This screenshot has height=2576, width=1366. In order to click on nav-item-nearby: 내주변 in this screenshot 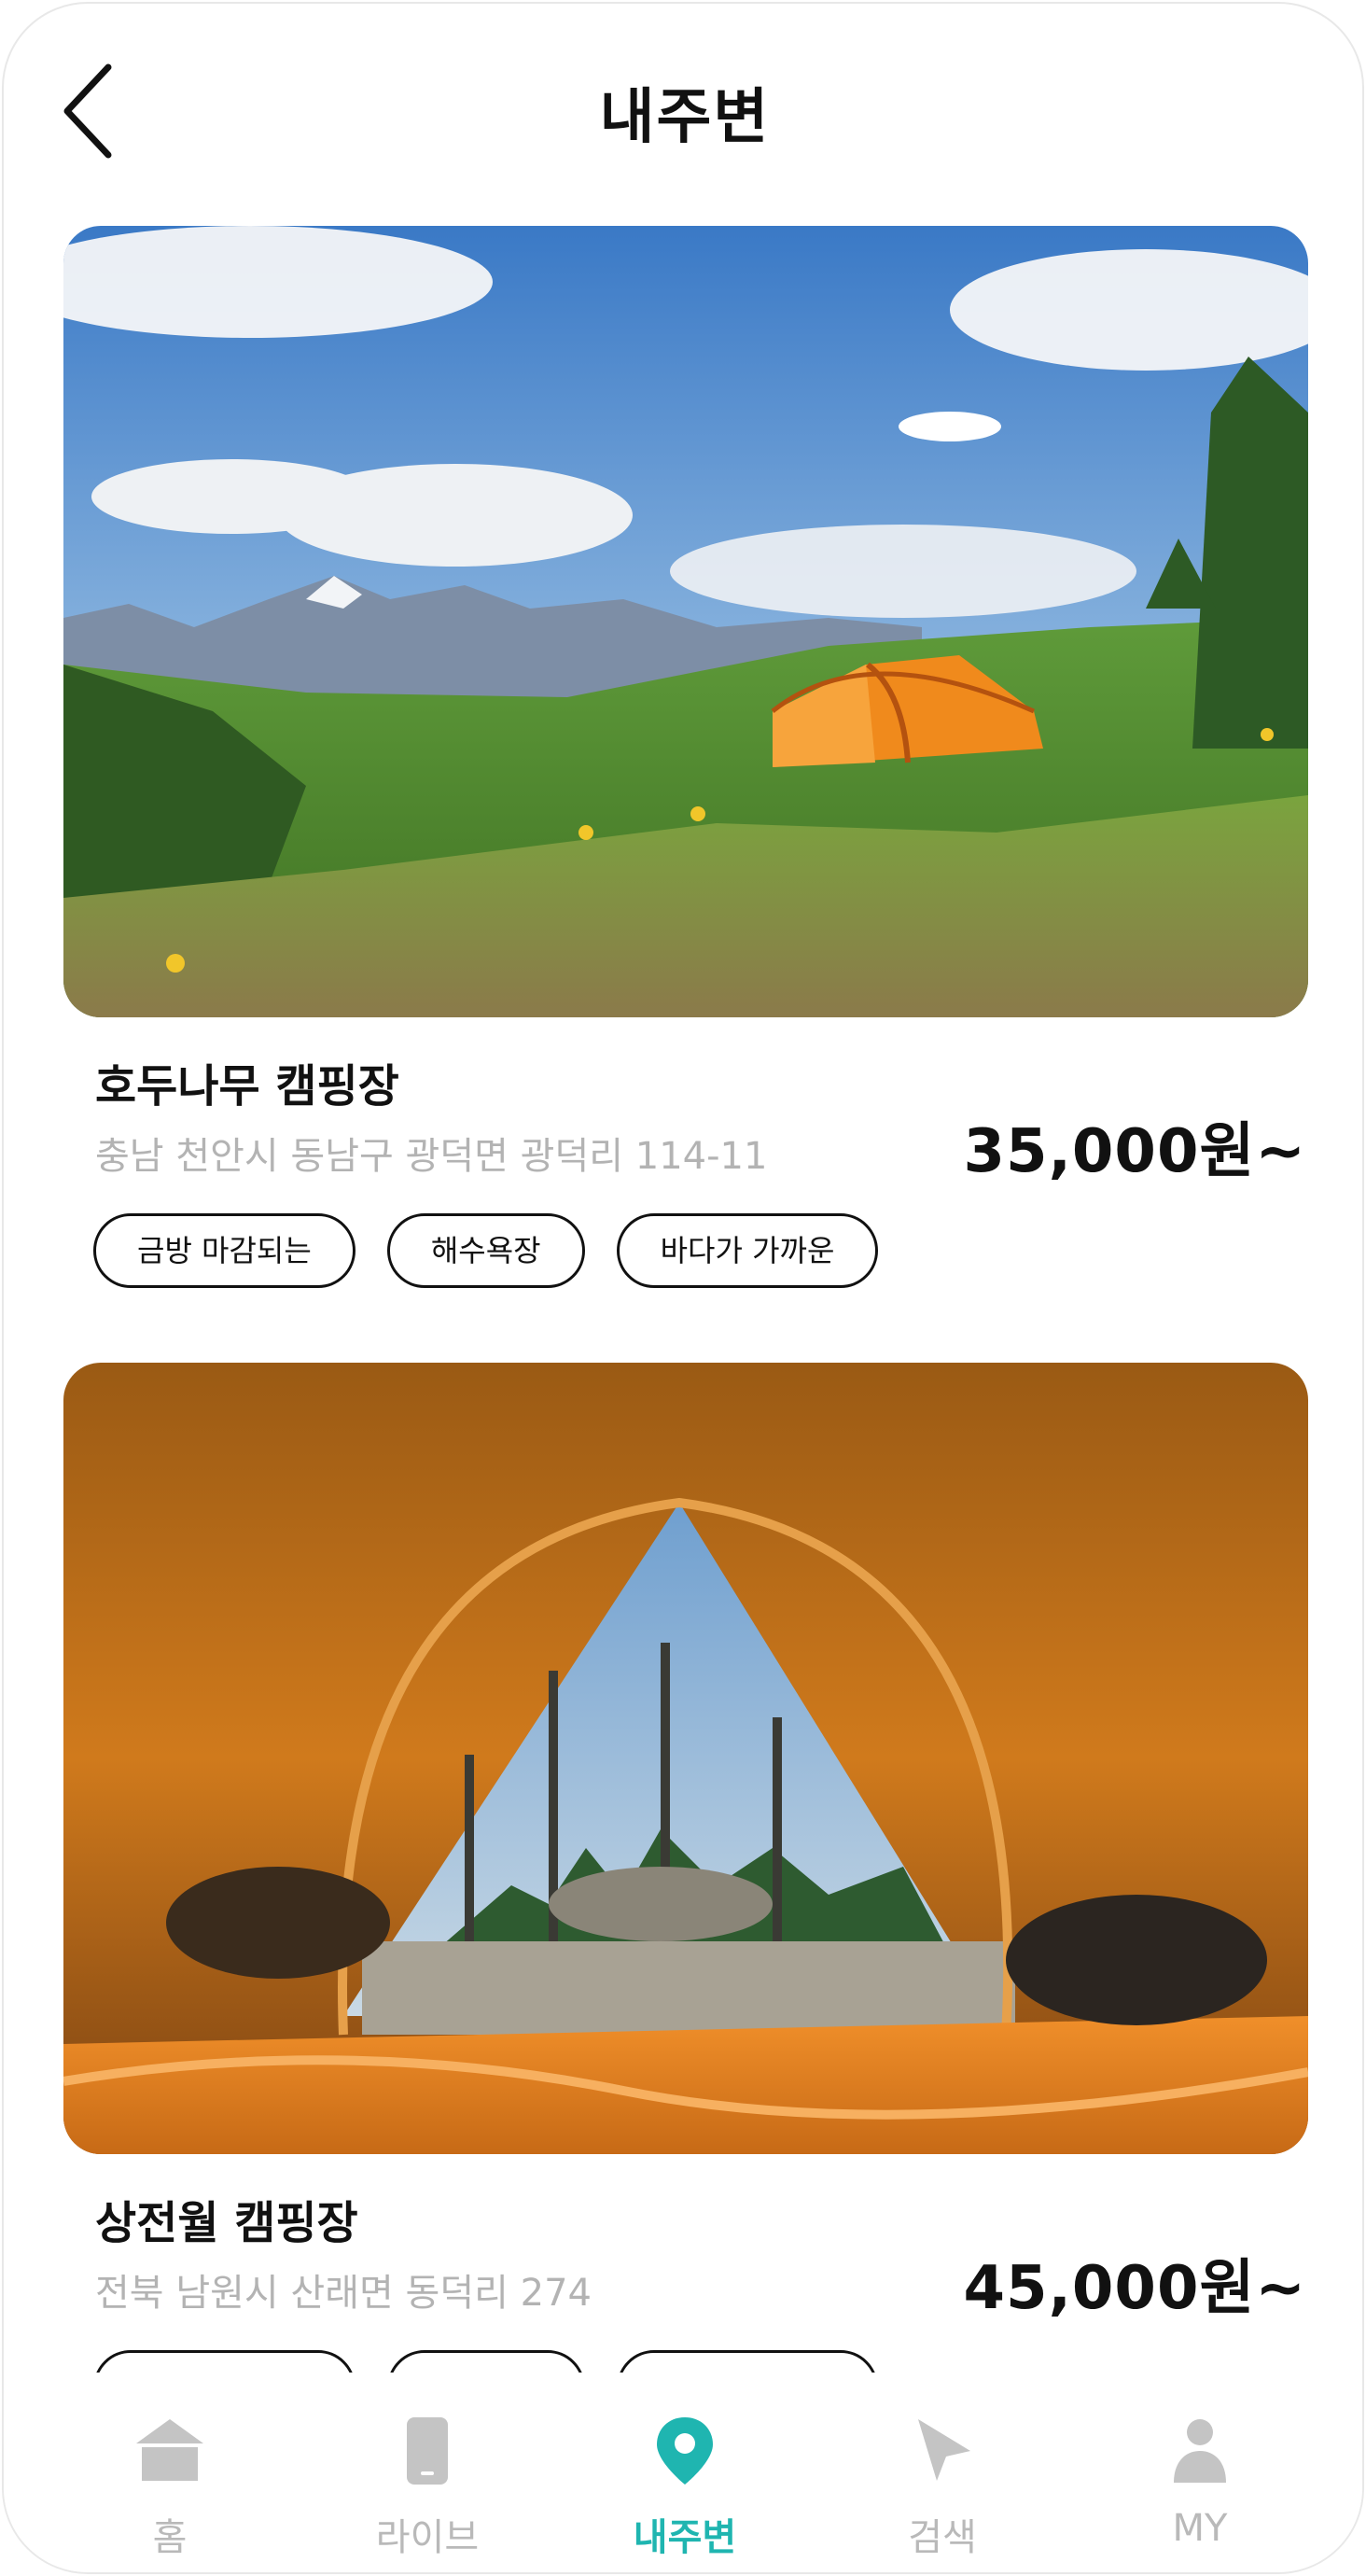, I will do `click(685, 2472)`.